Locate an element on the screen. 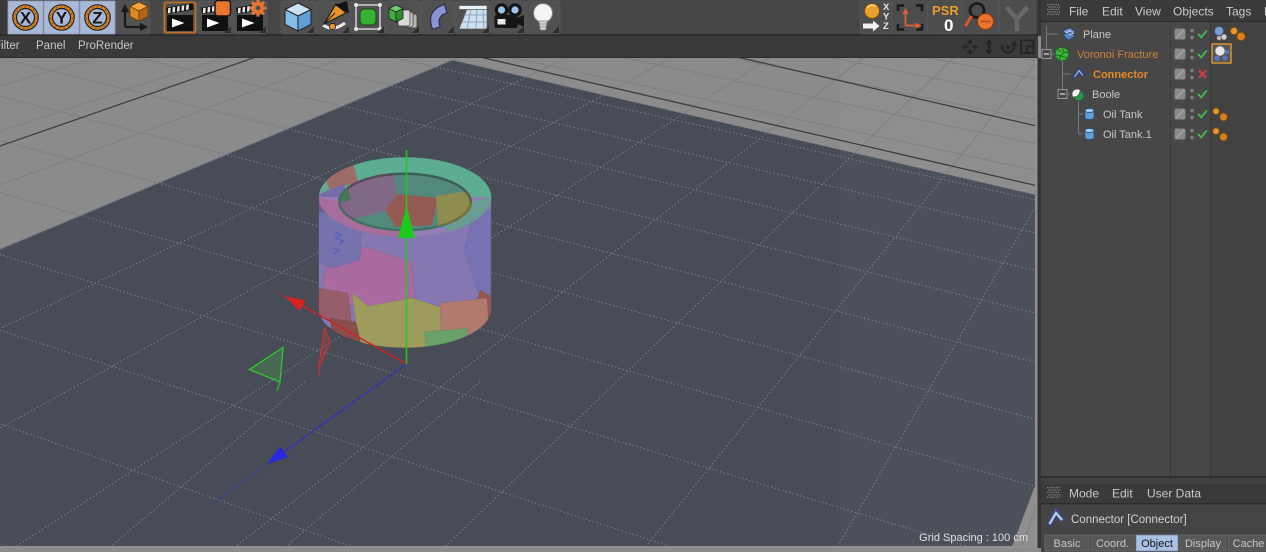 Image resolution: width=1266 pixels, height=552 pixels. svg-text: Basic is located at coordinates (1067, 544).